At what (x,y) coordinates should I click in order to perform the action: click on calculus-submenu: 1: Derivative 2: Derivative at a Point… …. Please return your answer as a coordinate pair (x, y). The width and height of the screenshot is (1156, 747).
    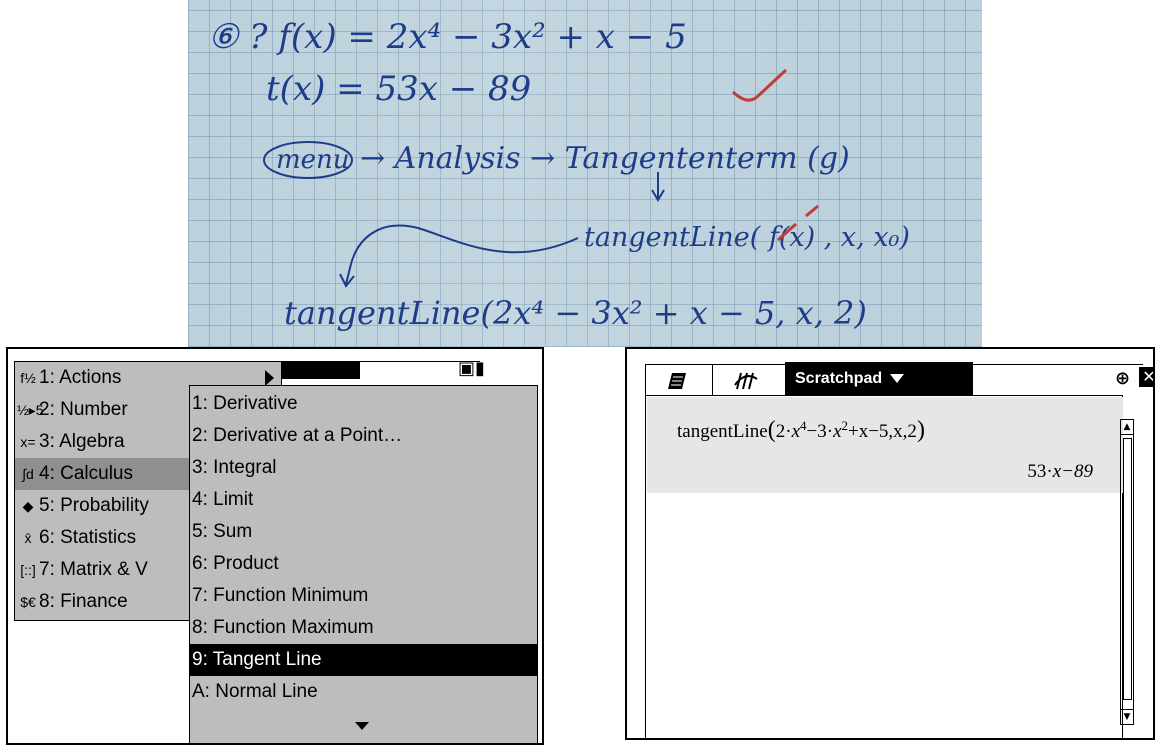
    Looking at the image, I should click on (363, 564).